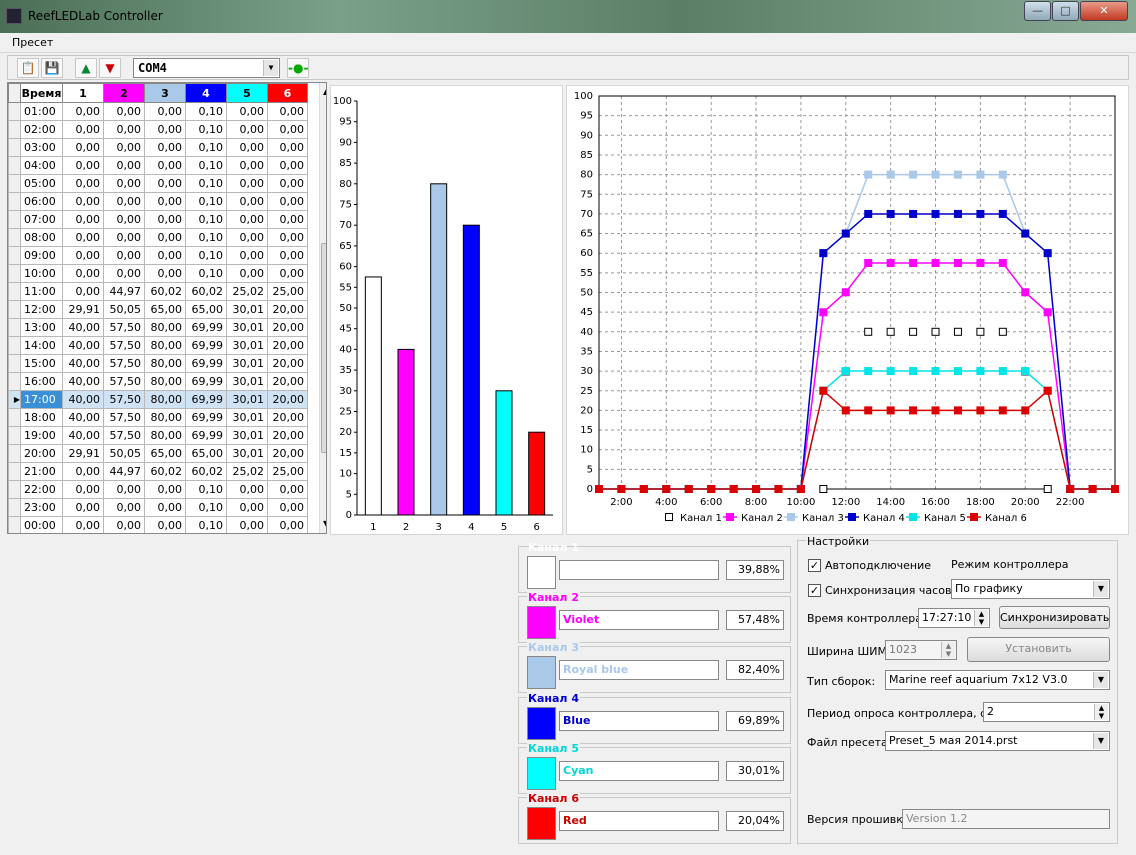 The width and height of the screenshot is (1136, 855). Describe the element at coordinates (206, 68) in the screenshot. I see `com-port-select: COM4 ▼` at that location.